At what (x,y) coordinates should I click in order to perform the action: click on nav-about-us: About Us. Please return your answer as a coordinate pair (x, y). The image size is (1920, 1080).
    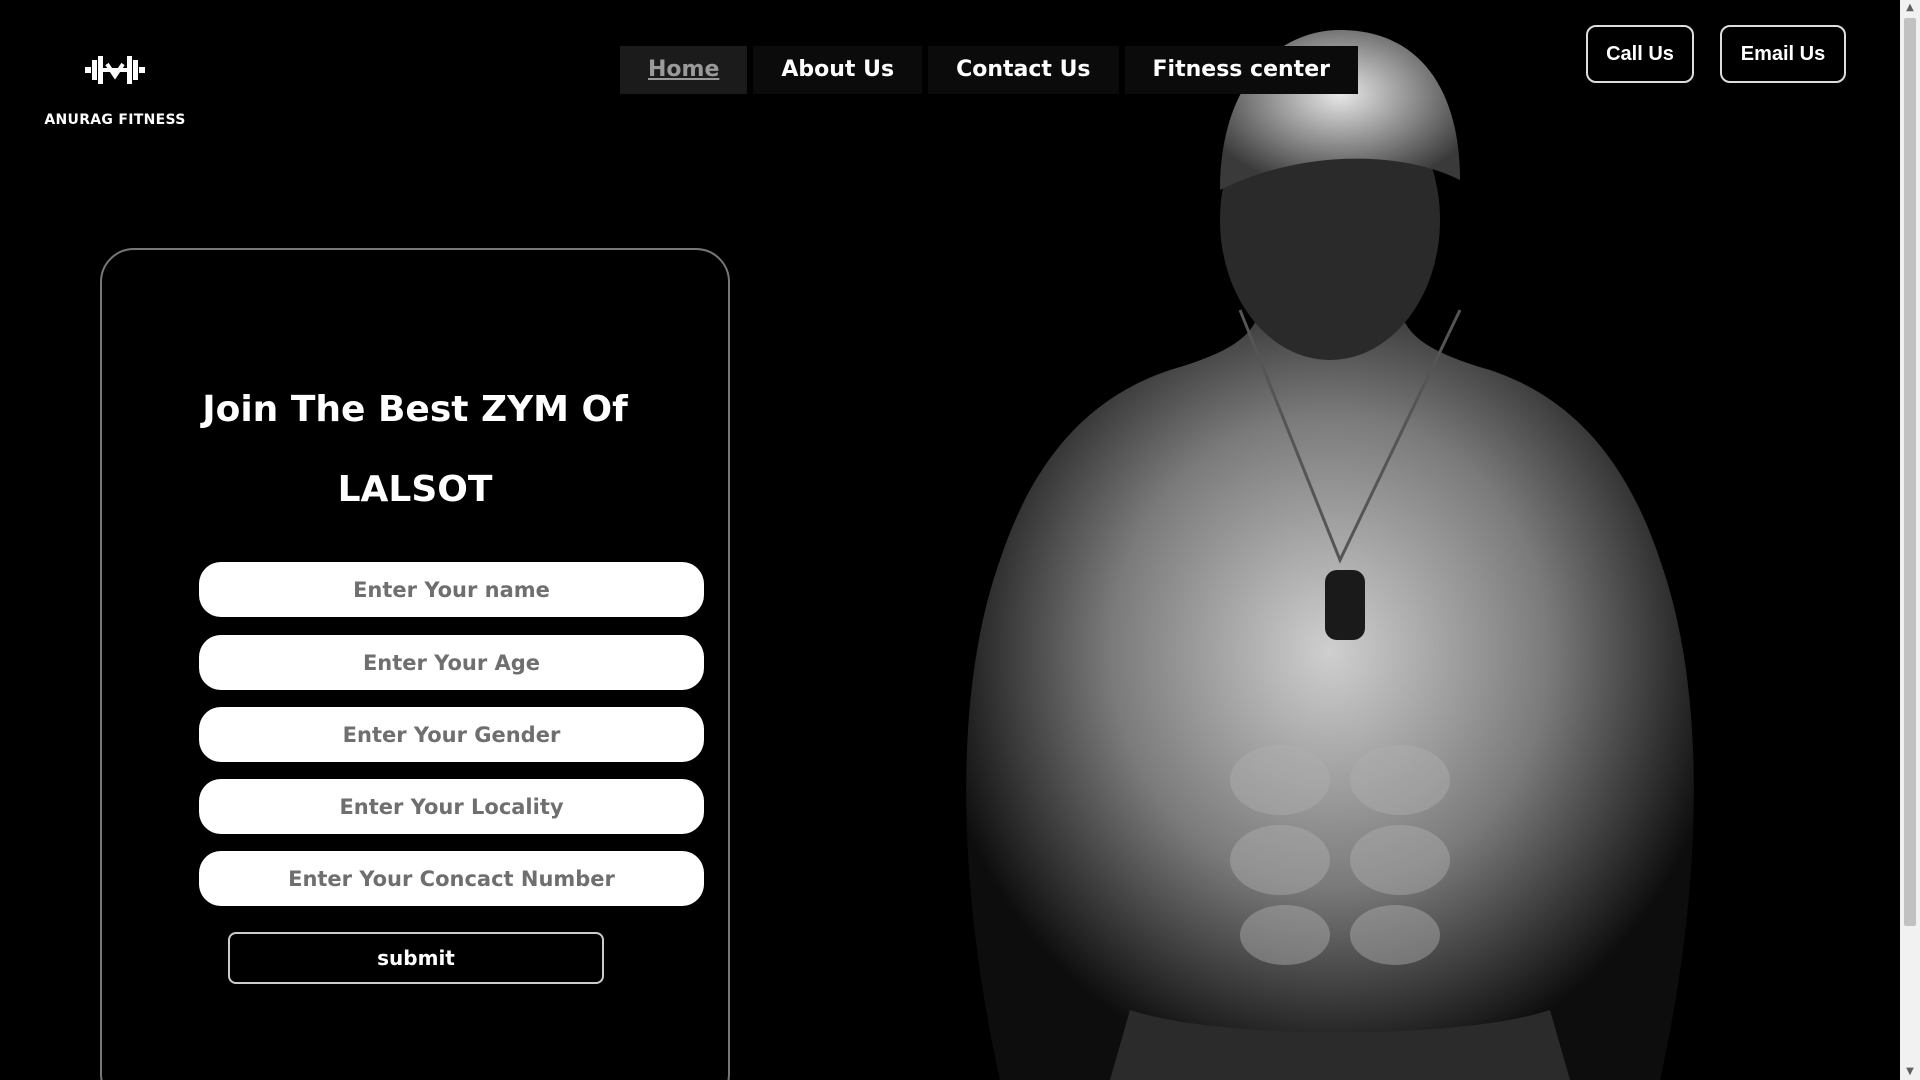
    Looking at the image, I should click on (838, 70).